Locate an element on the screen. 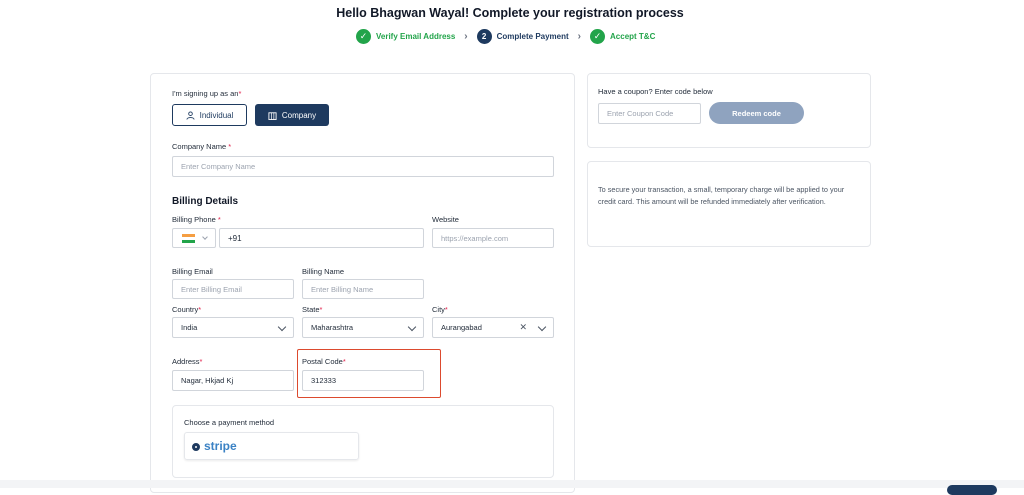 The height and width of the screenshot is (495, 1024). billing-phone-input: +91 is located at coordinates (321, 238).